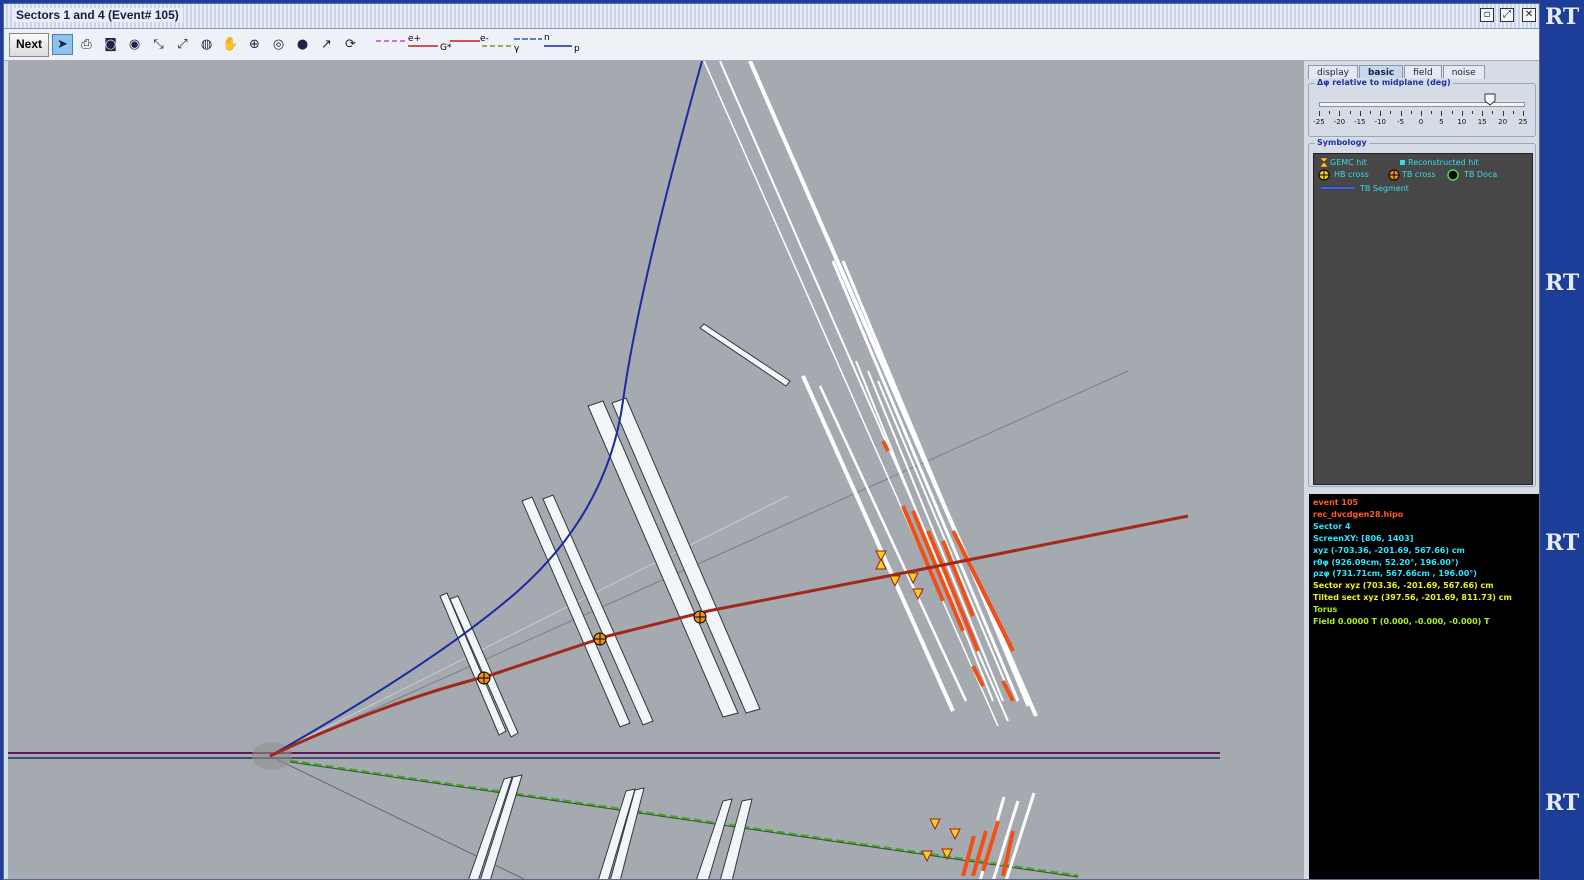 This screenshot has height=880, width=1584. What do you see at coordinates (278, 44) in the screenshot?
I see `world-icon: ◎` at bounding box center [278, 44].